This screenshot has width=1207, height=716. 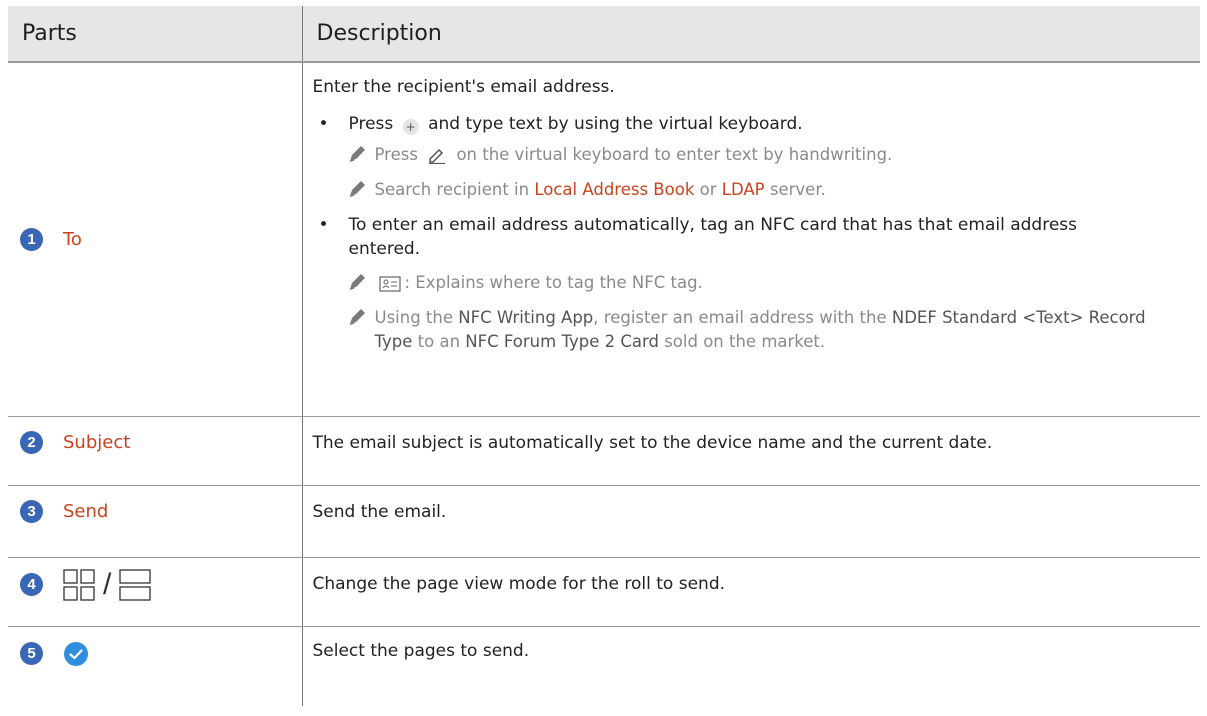 I want to click on plus-icon: +, so click(x=410, y=127).